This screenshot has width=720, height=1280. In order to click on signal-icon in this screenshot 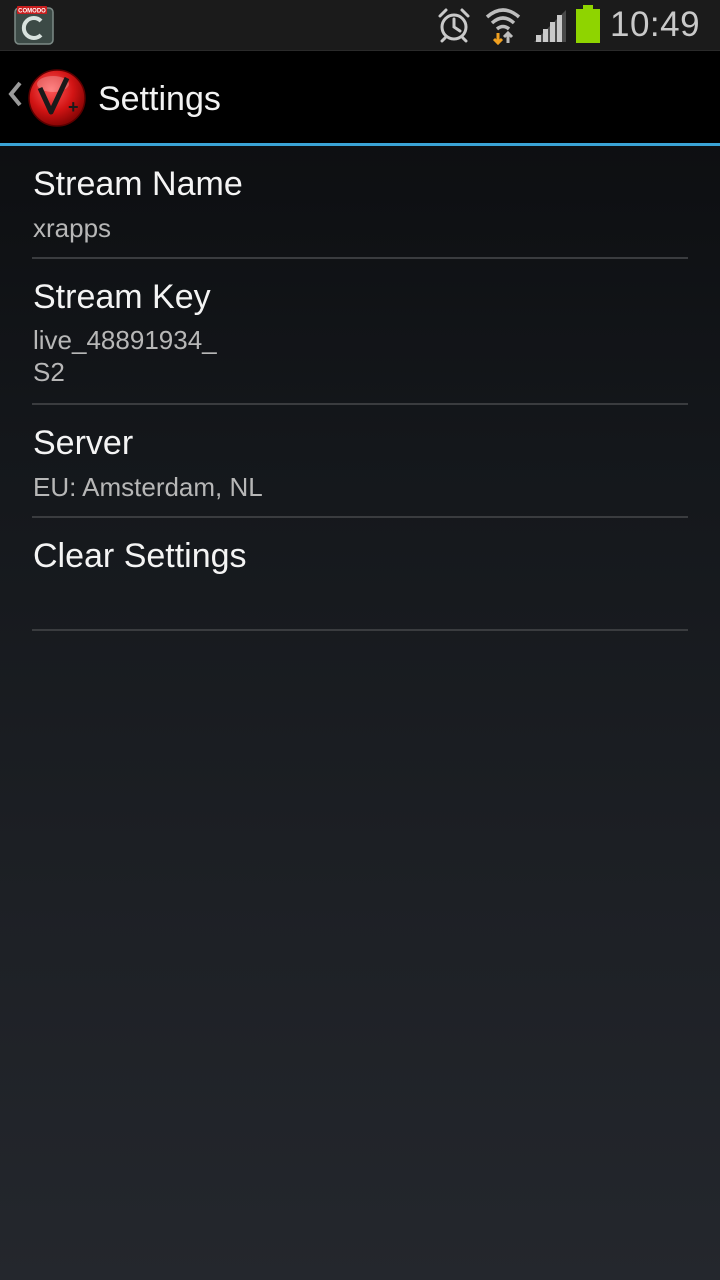, I will do `click(550, 26)`.